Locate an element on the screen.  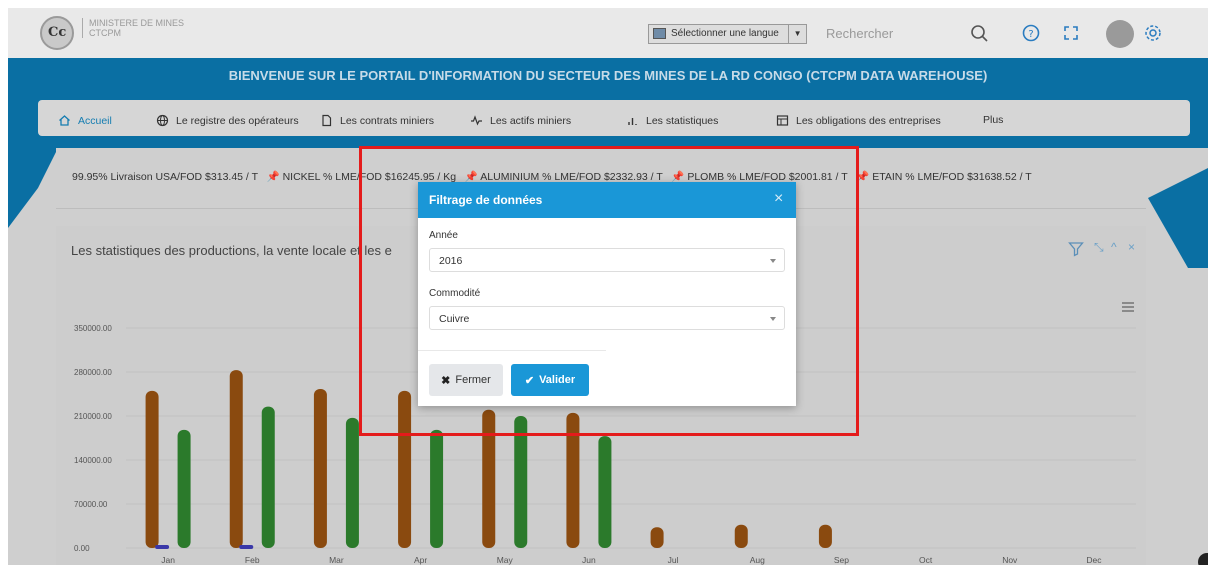
nav-item-plus: Plus is located at coordinates (993, 120).